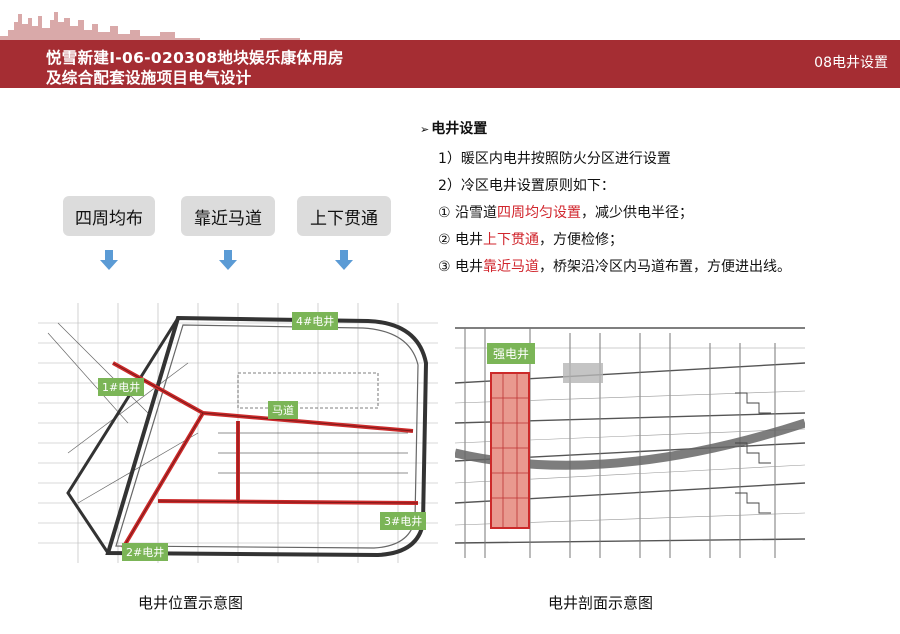 The image size is (900, 634). Describe the element at coordinates (454, 129) in the screenshot. I see `notes-heading: ➢ 电井设置` at that location.